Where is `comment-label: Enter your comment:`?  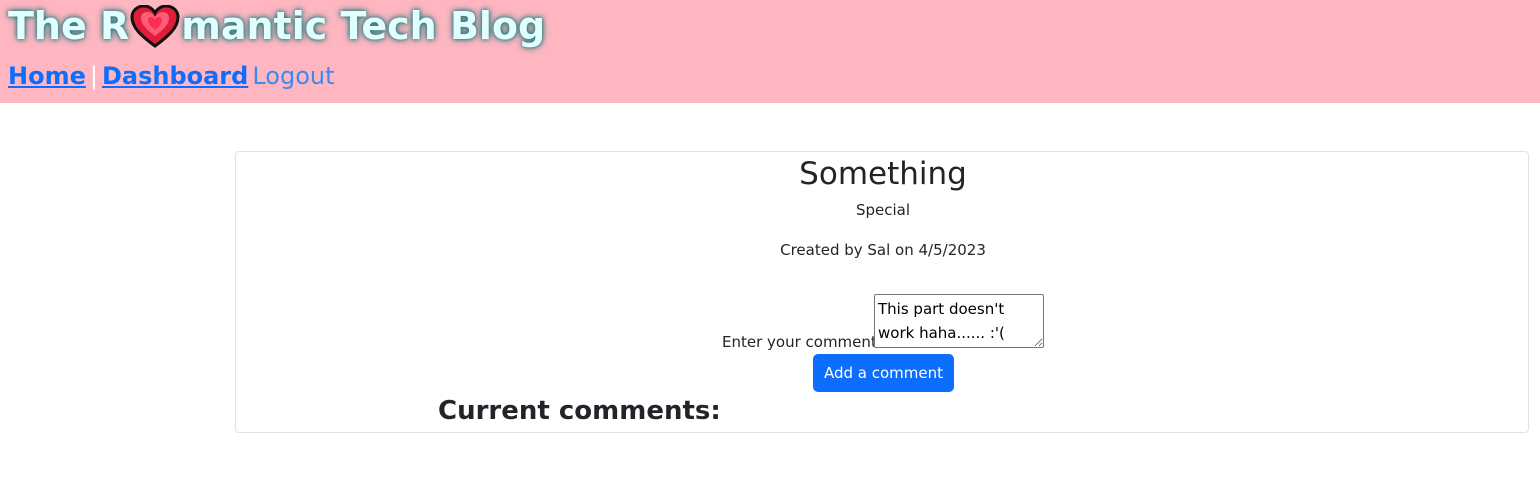 comment-label: Enter your comment: is located at coordinates (802, 342).